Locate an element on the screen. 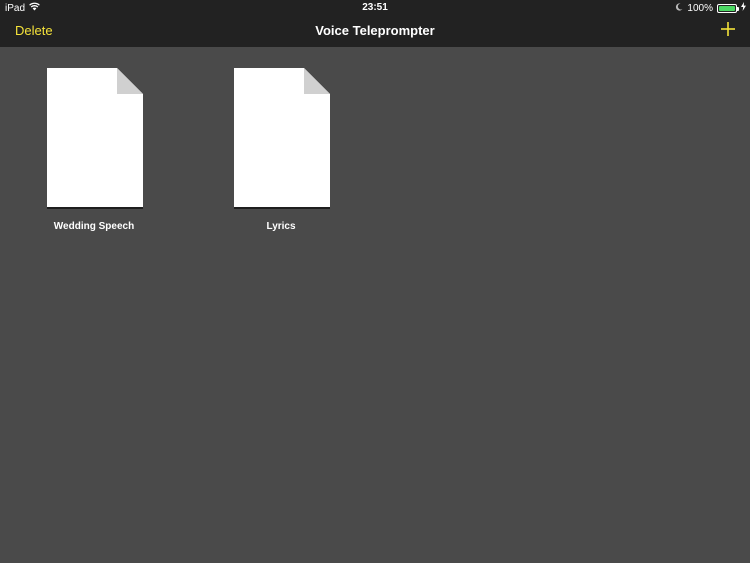 Image resolution: width=750 pixels, height=563 pixels. page-title: Voice Teleprompter is located at coordinates (375, 30).